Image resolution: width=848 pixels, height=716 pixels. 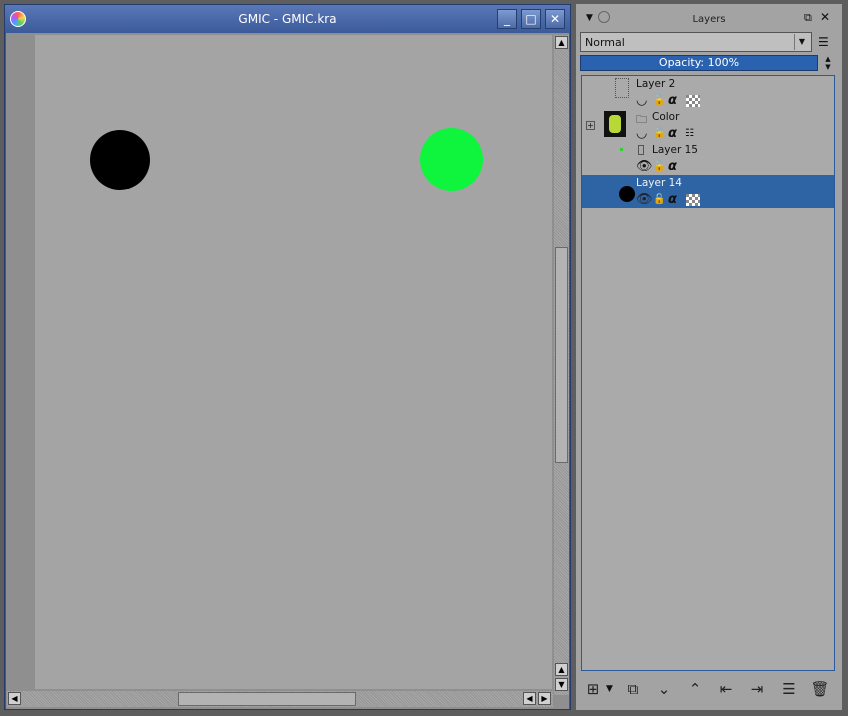 I want to click on move-out-of-group-icon: ⇤, so click(x=726, y=689).